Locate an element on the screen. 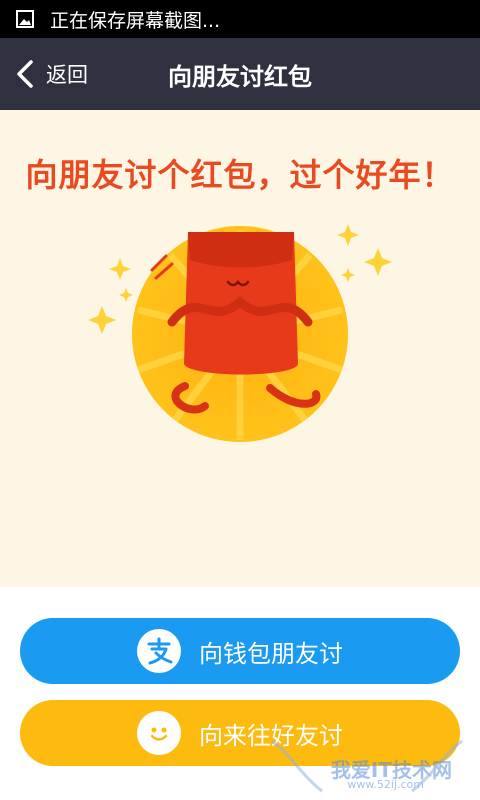 Image resolution: width=480 pixels, height=800 pixels. ask-laiwang-friends-button: 向来往好友讨 is located at coordinates (240, 733).